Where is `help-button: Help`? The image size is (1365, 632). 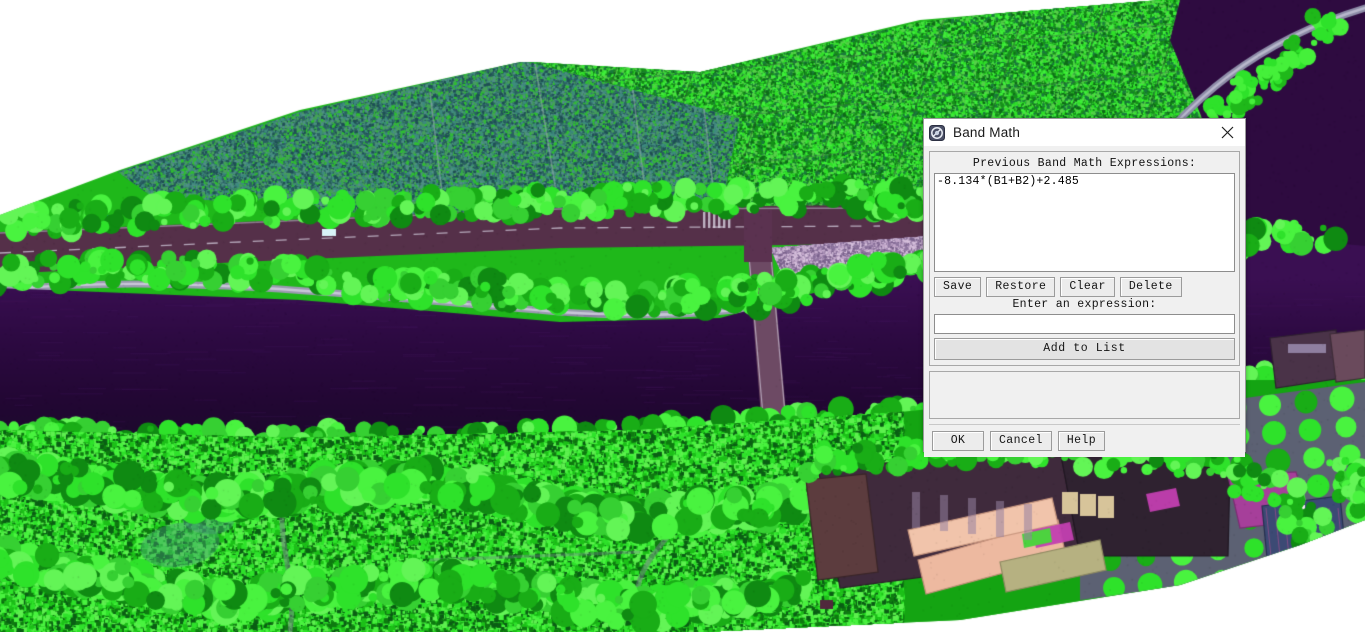 help-button: Help is located at coordinates (1081, 441).